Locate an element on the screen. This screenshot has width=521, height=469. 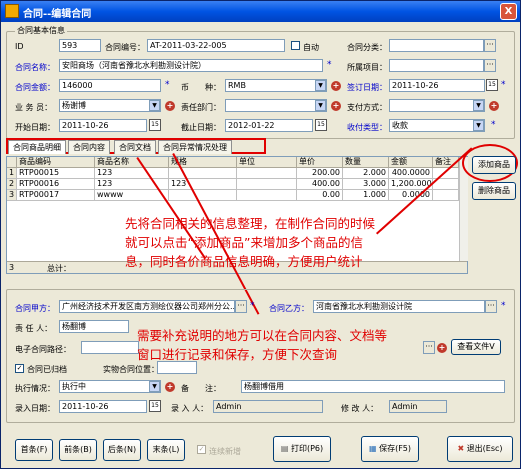
table-row: 3 RTP00017 wwww 0.00 1.000 0.0000 is located at coordinates (233, 195).